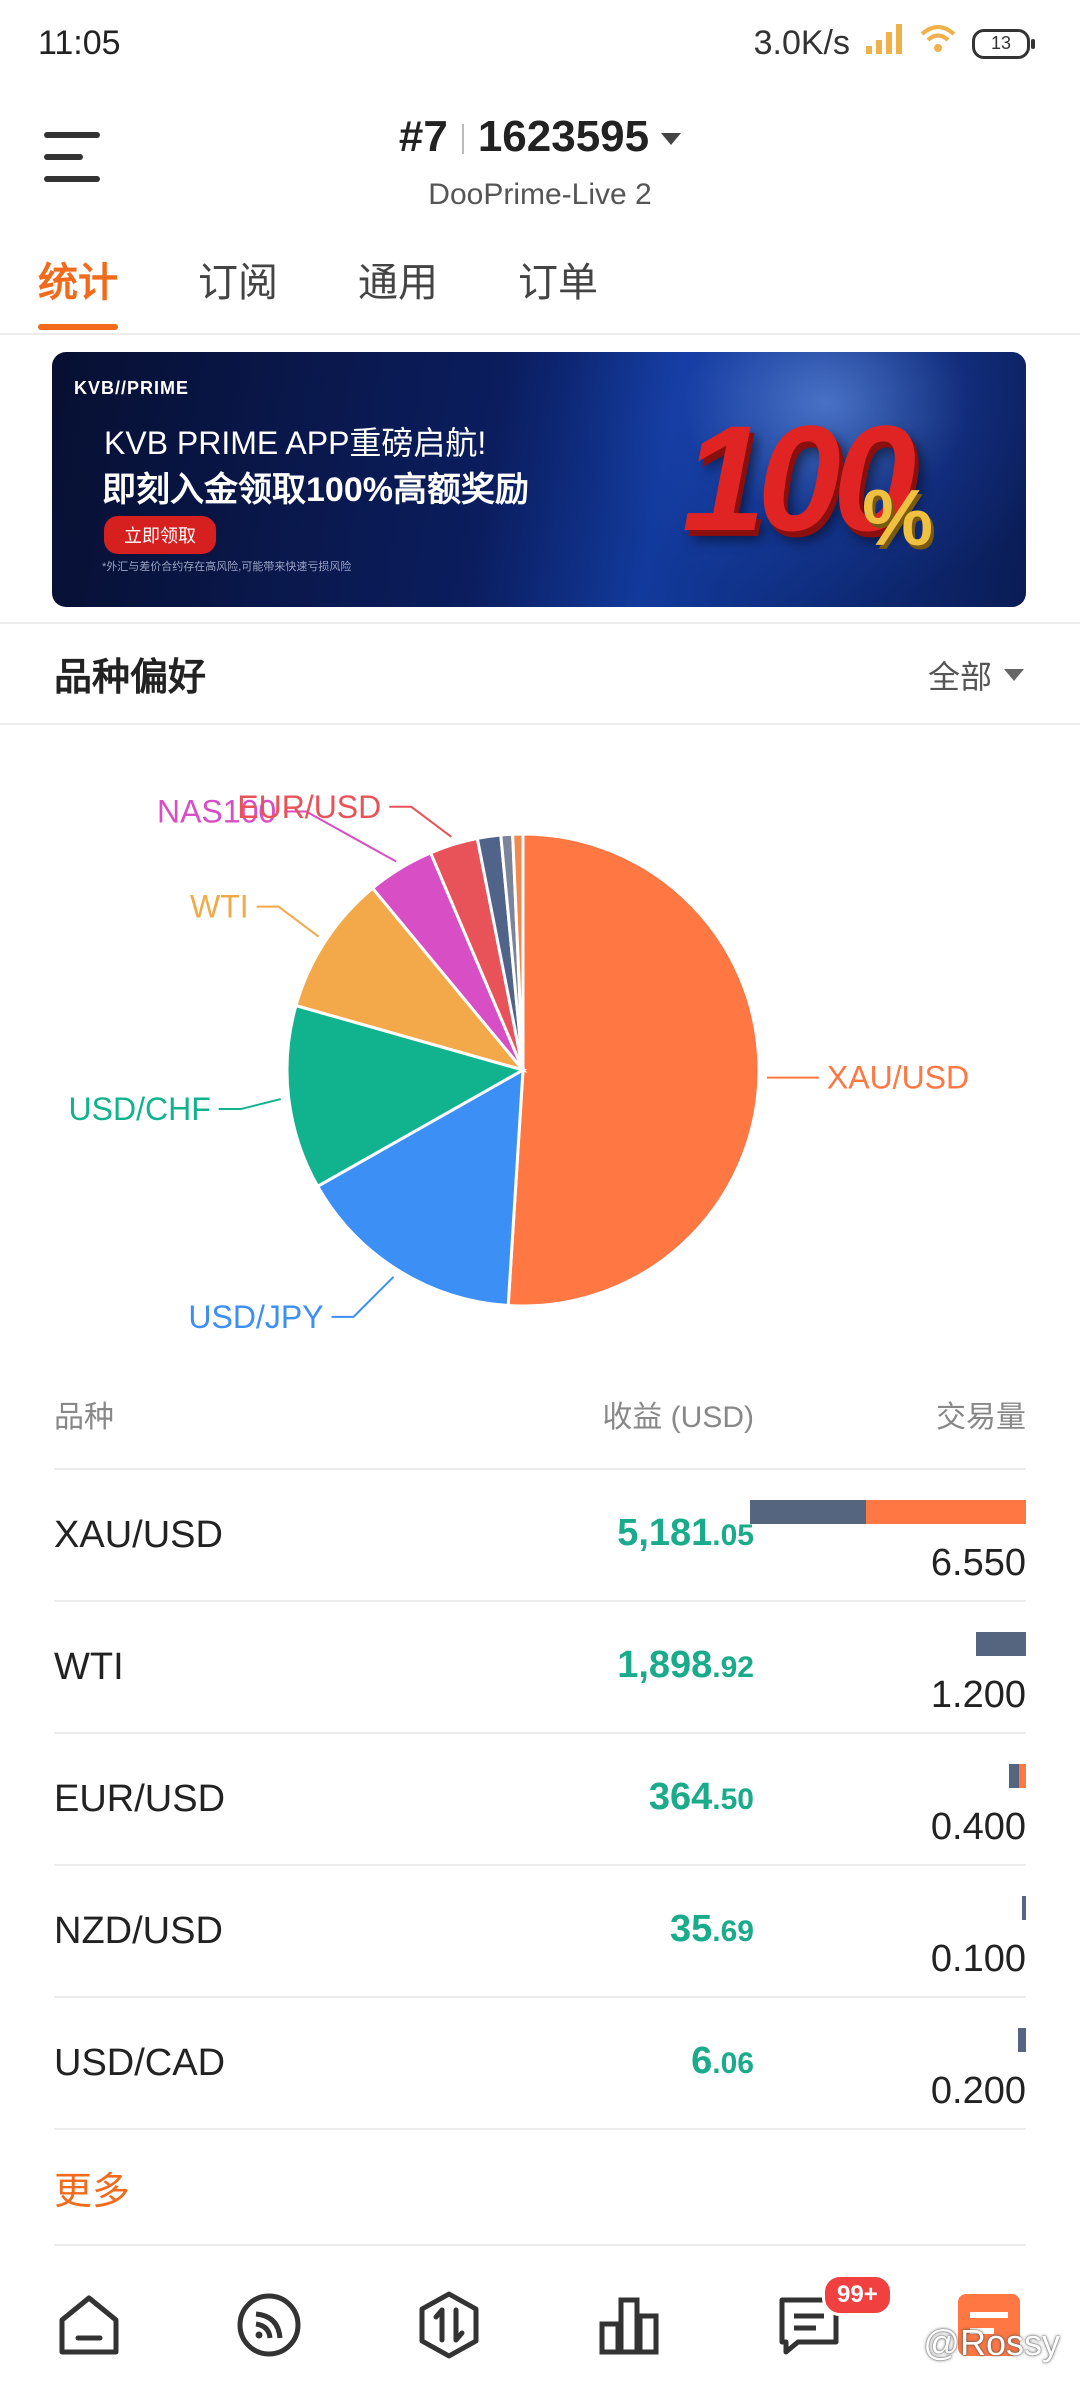 This screenshot has height=2400, width=1080. I want to click on header-volume: 交易量, so click(981, 1417).